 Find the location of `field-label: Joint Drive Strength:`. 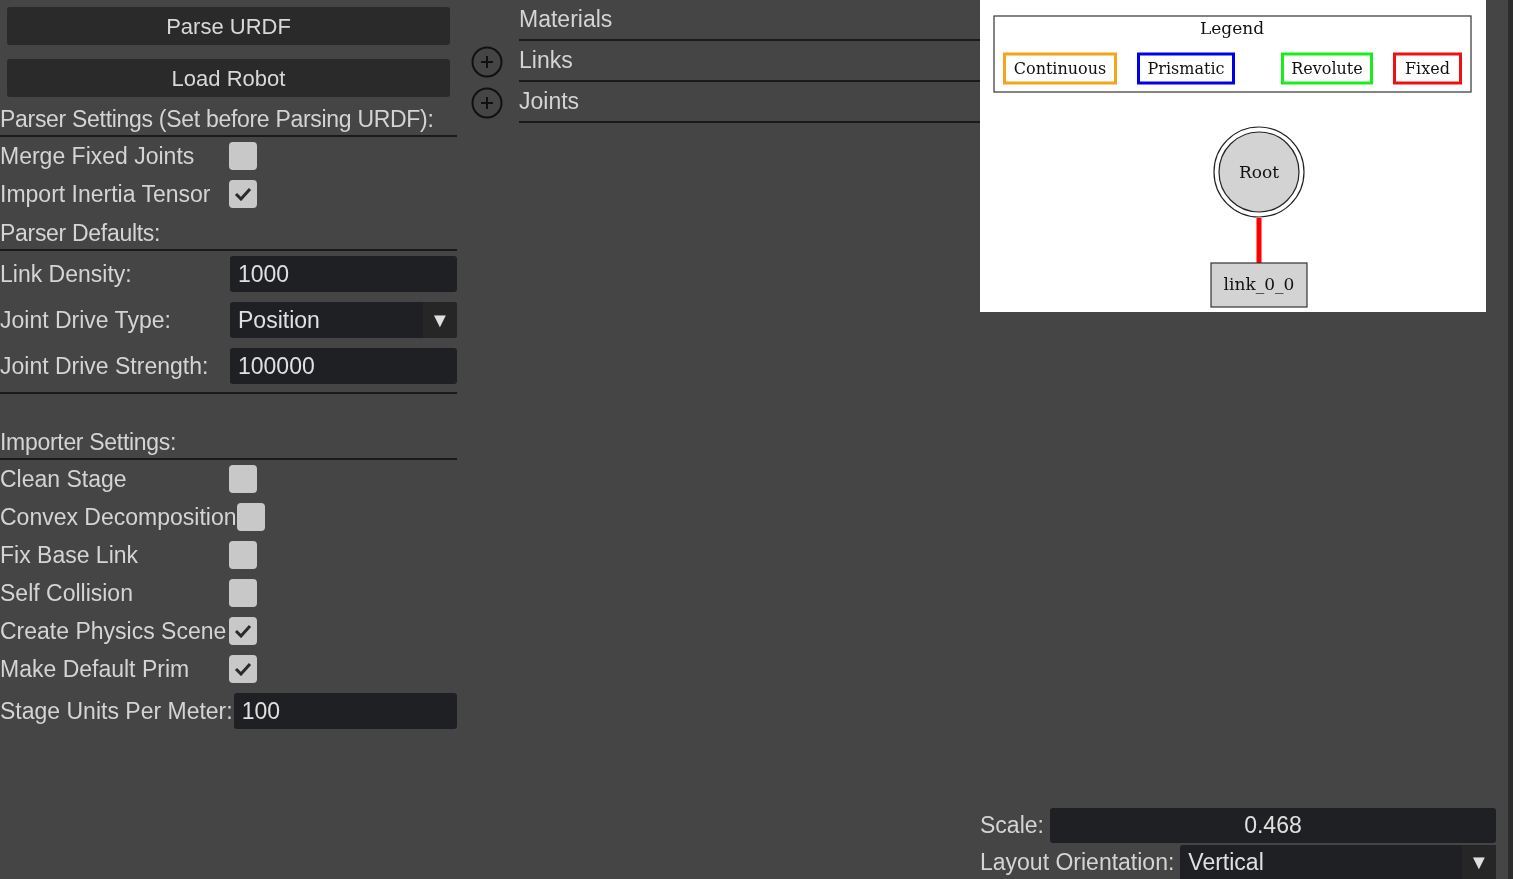

field-label: Joint Drive Strength: is located at coordinates (105, 366).